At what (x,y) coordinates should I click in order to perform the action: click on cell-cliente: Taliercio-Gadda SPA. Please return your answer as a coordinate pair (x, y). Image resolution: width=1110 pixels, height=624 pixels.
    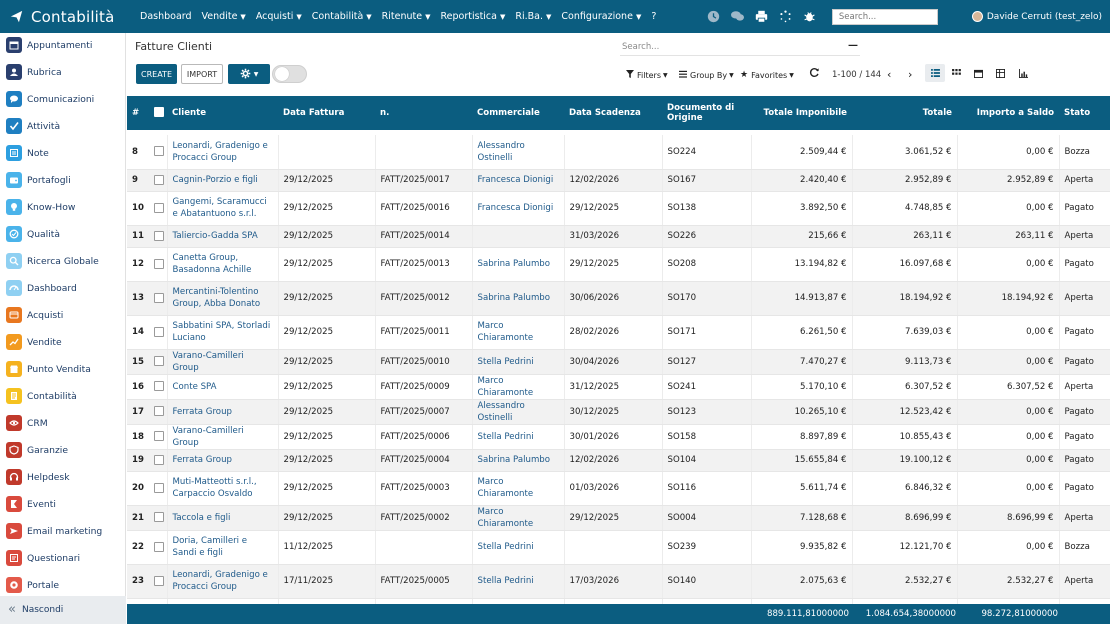
    Looking at the image, I should click on (223, 236).